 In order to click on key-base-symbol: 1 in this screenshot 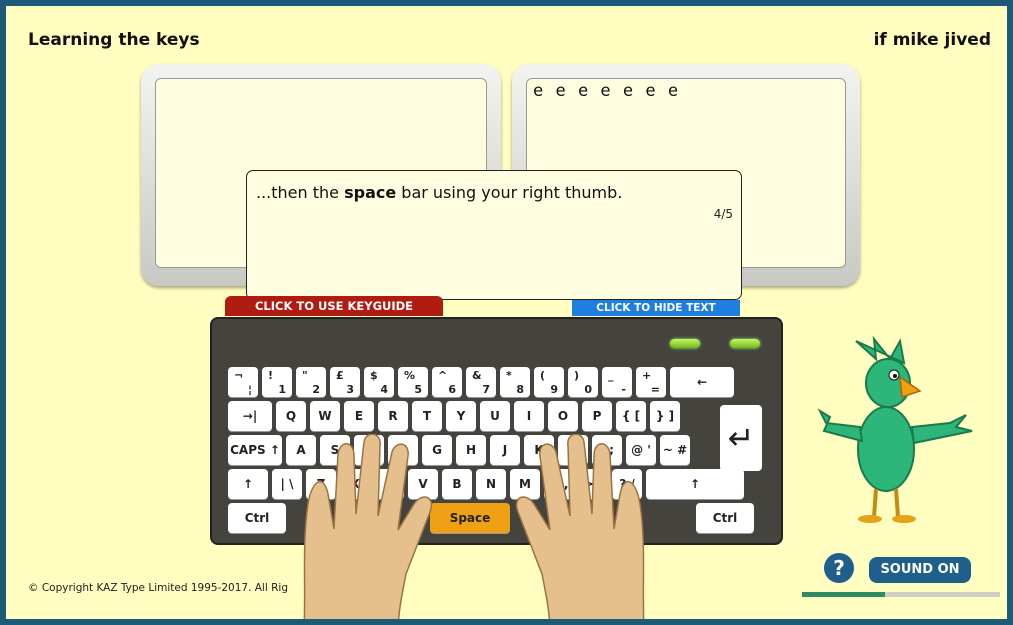, I will do `click(282, 389)`.